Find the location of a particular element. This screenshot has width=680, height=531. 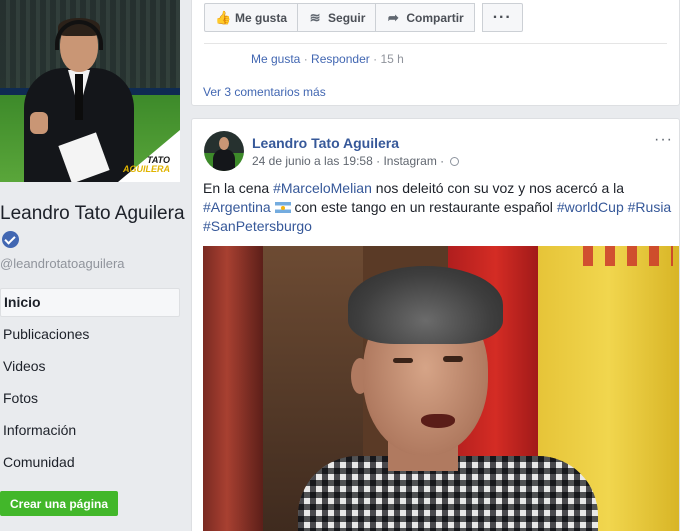

author-avatar is located at coordinates (224, 151).